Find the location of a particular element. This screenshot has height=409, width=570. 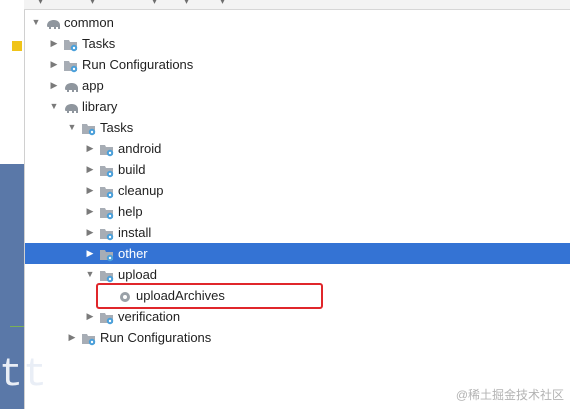

tree-row-label: build is located at coordinates (132, 169).